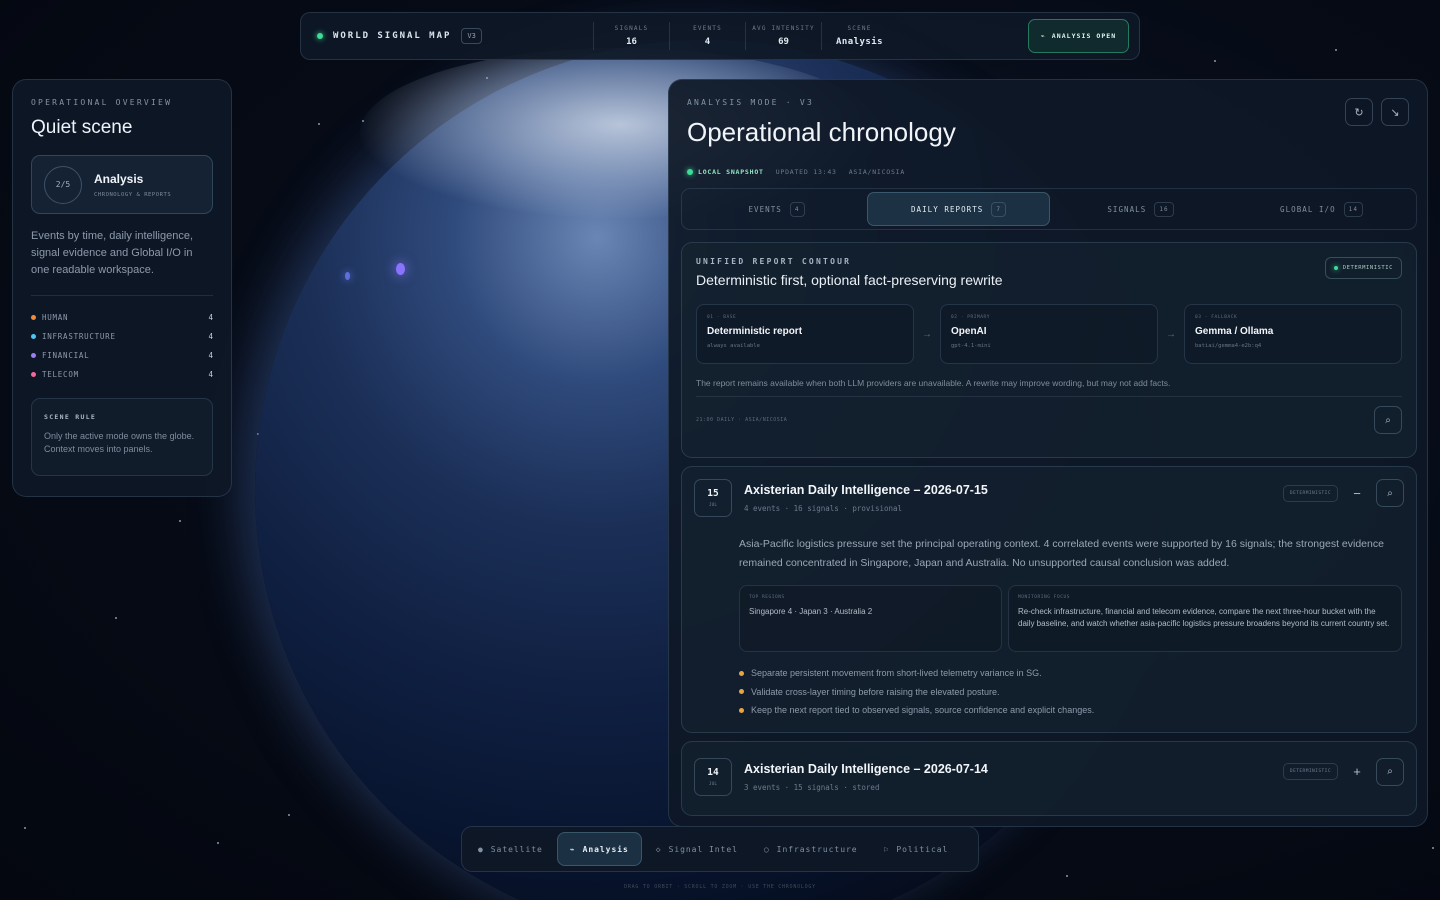  Describe the element at coordinates (471, 36) in the screenshot. I see `version-pill: V3` at that location.